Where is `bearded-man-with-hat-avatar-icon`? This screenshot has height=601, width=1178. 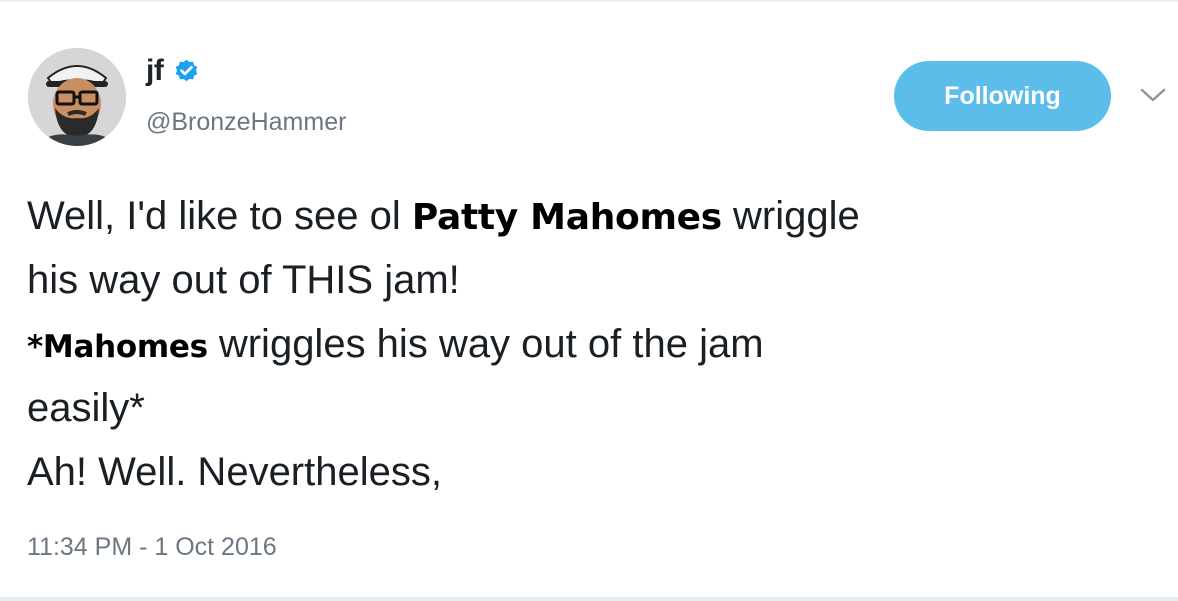 bearded-man-with-hat-avatar-icon is located at coordinates (77, 97).